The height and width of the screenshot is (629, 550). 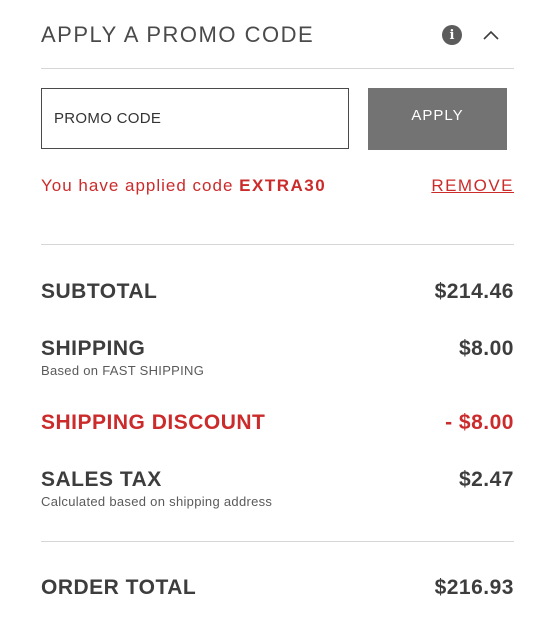 I want to click on applied-code-message: You have applied code EXTRA30 REMOVE, so click(x=277, y=186).